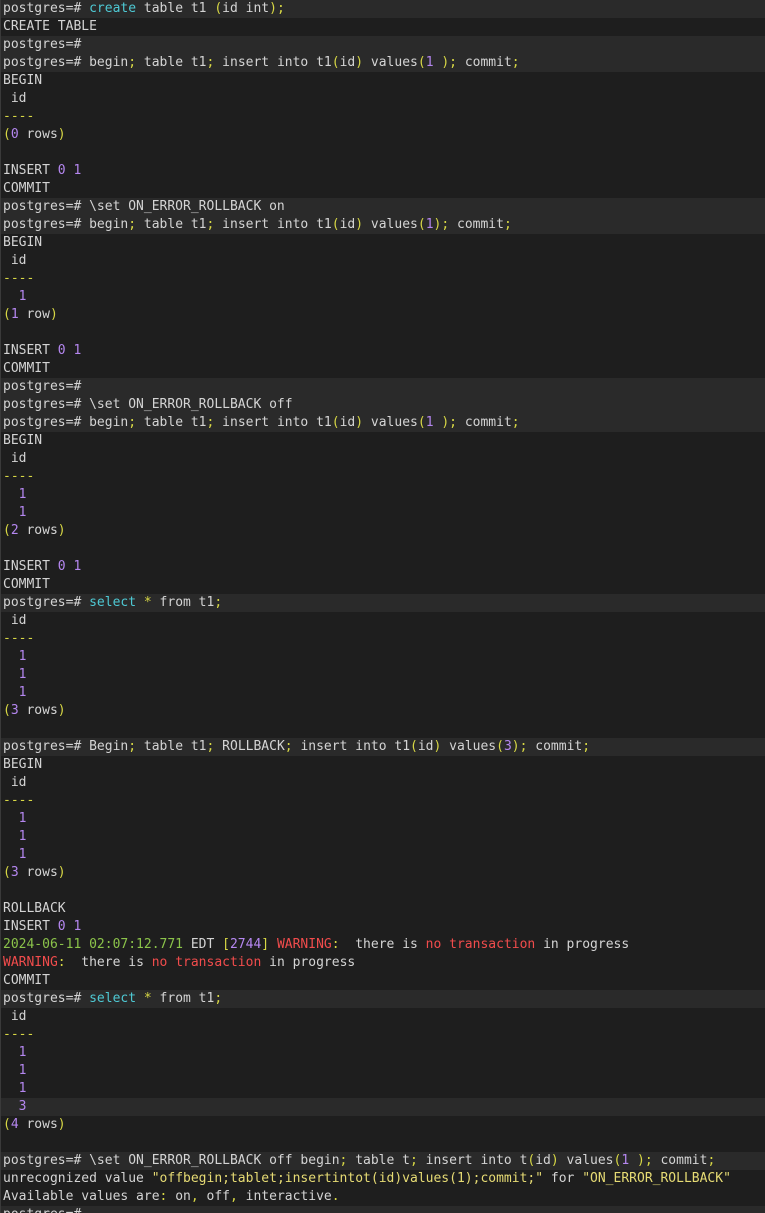  I want to click on punctuation: ,, so click(234, 1196).